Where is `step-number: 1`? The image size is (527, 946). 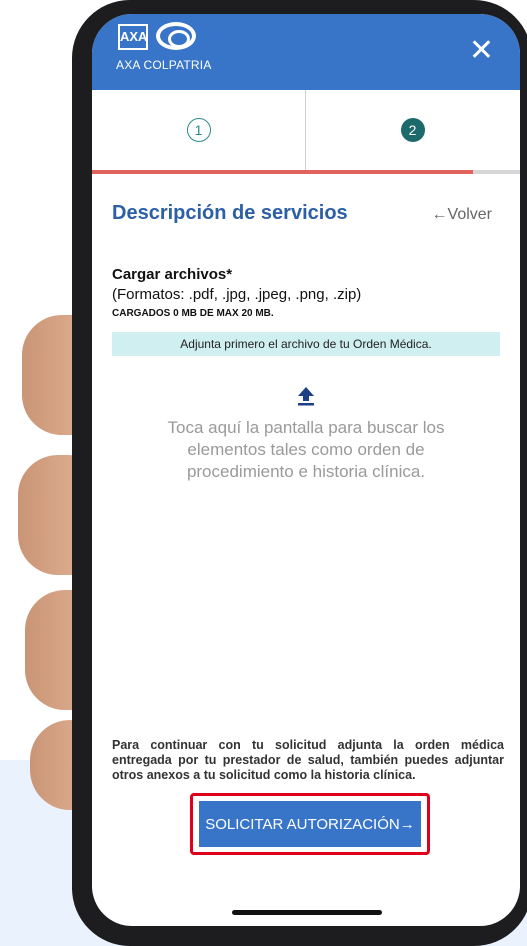
step-number: 1 is located at coordinates (198, 130).